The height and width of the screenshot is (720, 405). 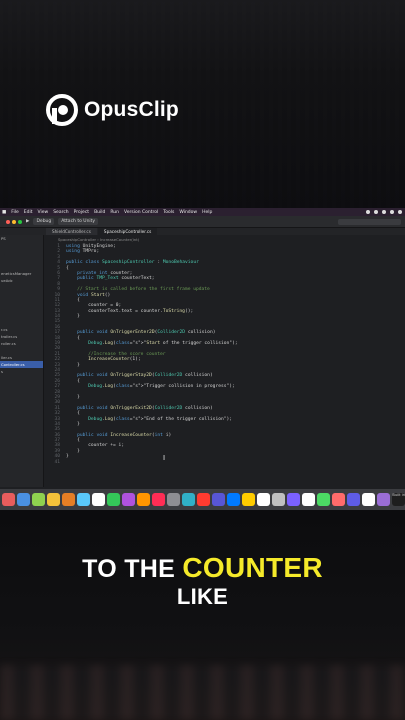 I want to click on caption-line-2: LIKE, so click(x=202, y=596).